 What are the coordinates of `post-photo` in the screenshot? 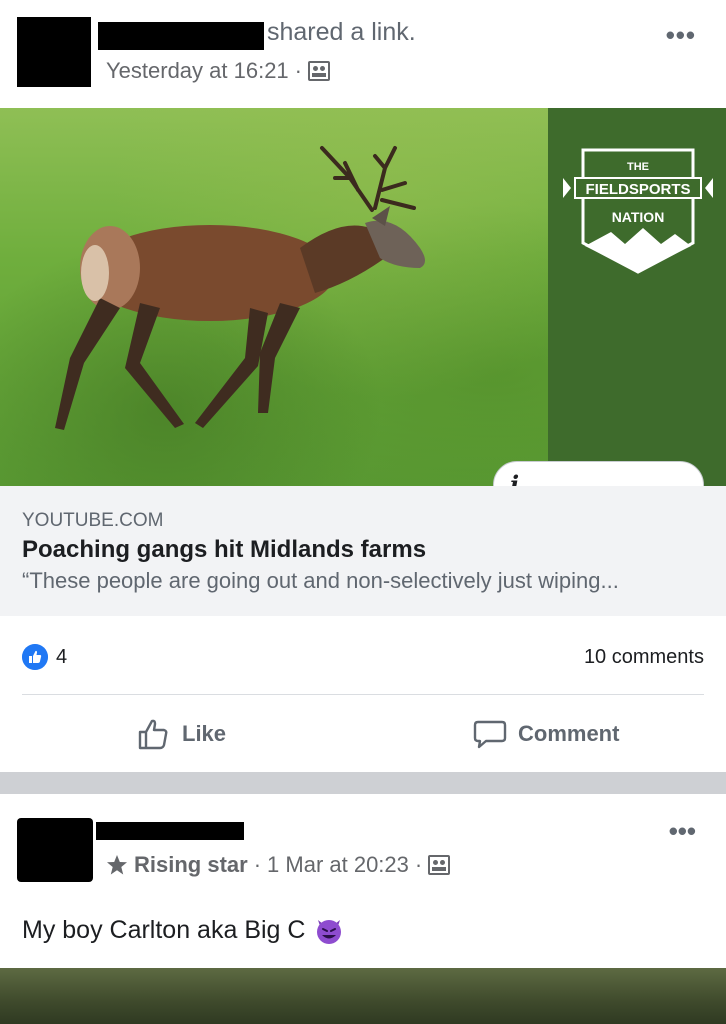 It's located at (363, 996).